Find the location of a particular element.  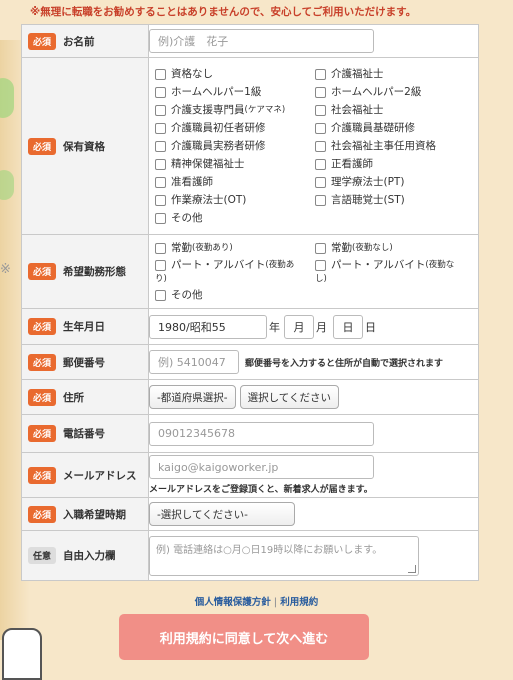

qualification-label: 資格なし is located at coordinates (192, 73).